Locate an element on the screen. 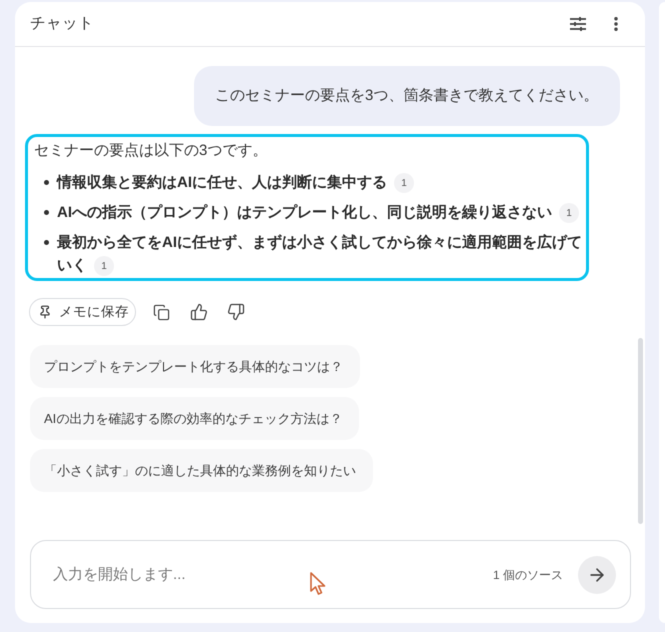 Image resolution: width=665 pixels, height=632 pixels. response-intro: セミナーの要点は以下の3つです。 is located at coordinates (151, 151).